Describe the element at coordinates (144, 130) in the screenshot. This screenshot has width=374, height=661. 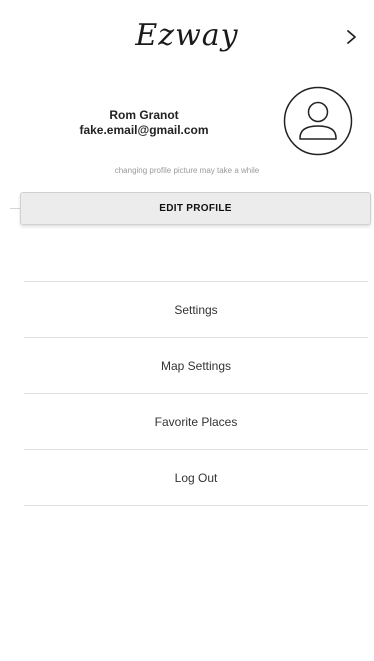
I see `user-email: fake.email@gmail.com` at that location.